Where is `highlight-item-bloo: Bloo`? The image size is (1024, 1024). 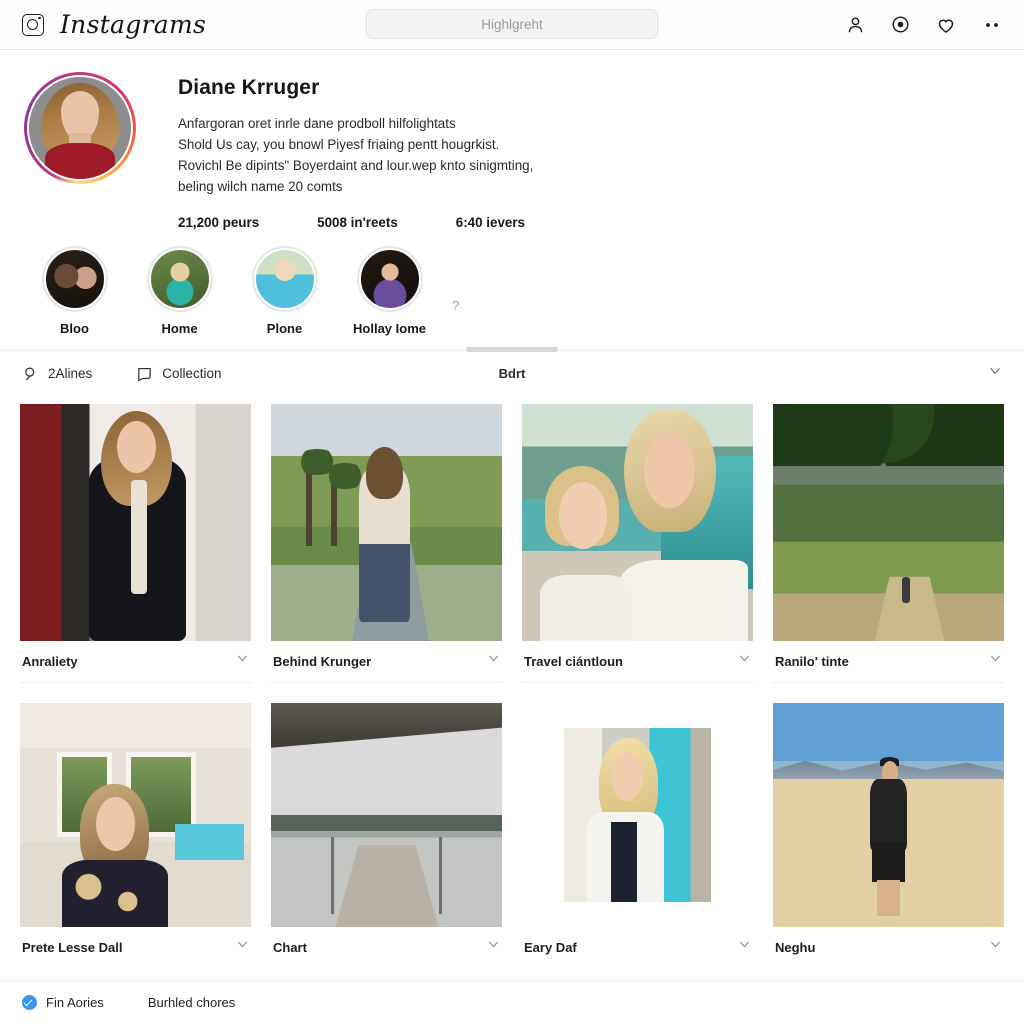
highlight-item-bloo: Bloo is located at coordinates (74, 291).